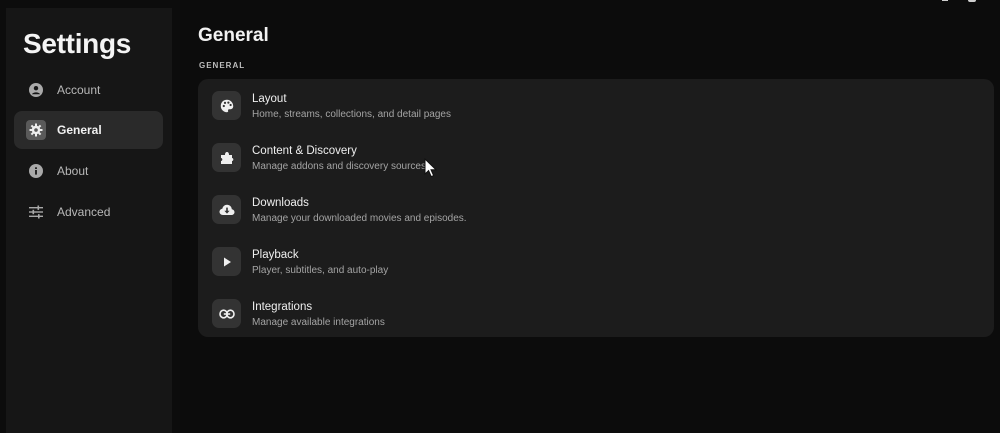  I want to click on sidebar-item-about: About, so click(88, 171).